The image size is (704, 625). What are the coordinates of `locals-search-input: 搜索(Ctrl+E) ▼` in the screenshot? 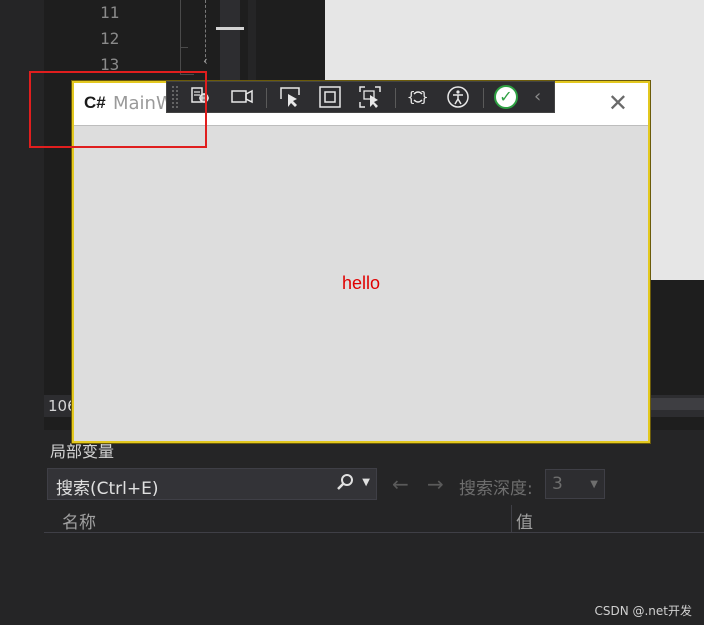 It's located at (212, 484).